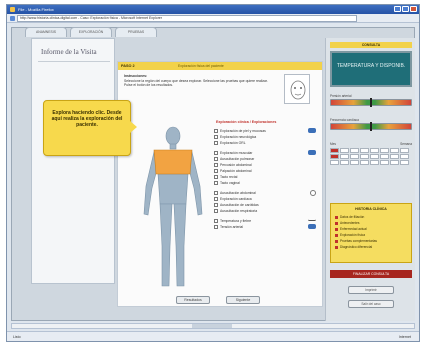 The height and width of the screenshot is (349, 424). I want to click on vital-2-marker, so click(371, 126).